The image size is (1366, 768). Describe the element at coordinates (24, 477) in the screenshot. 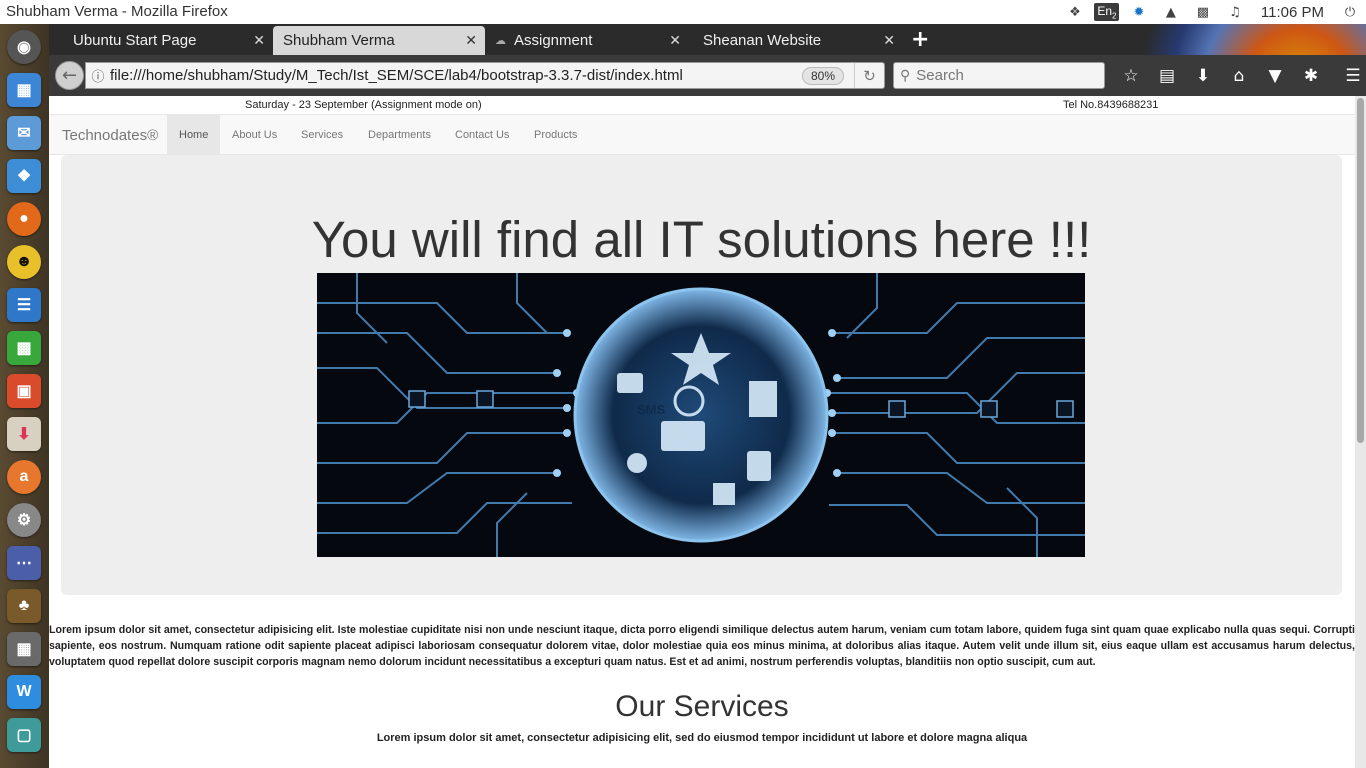

I see `amazon-icon: a` at that location.